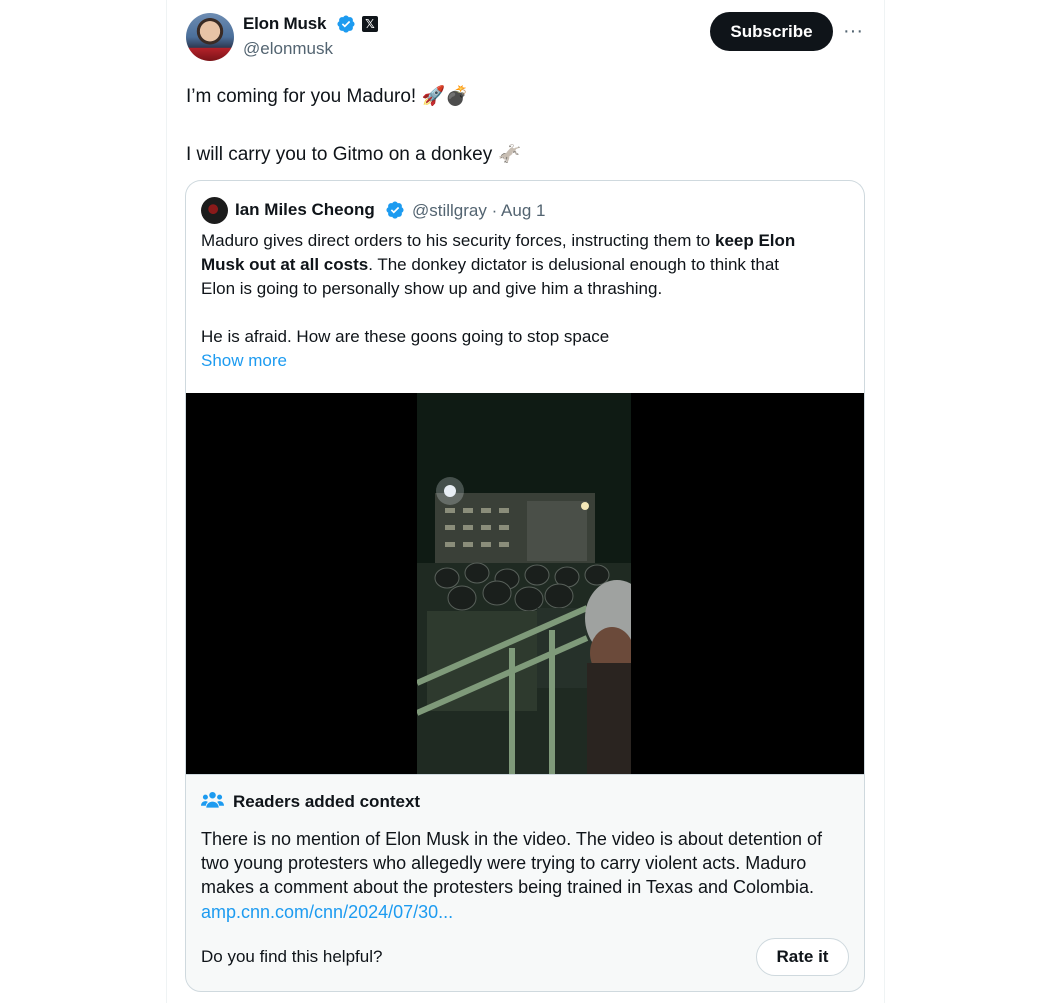 This screenshot has height=1003, width=1050. I want to click on helpful-question: Do you find this helpful?, so click(292, 956).